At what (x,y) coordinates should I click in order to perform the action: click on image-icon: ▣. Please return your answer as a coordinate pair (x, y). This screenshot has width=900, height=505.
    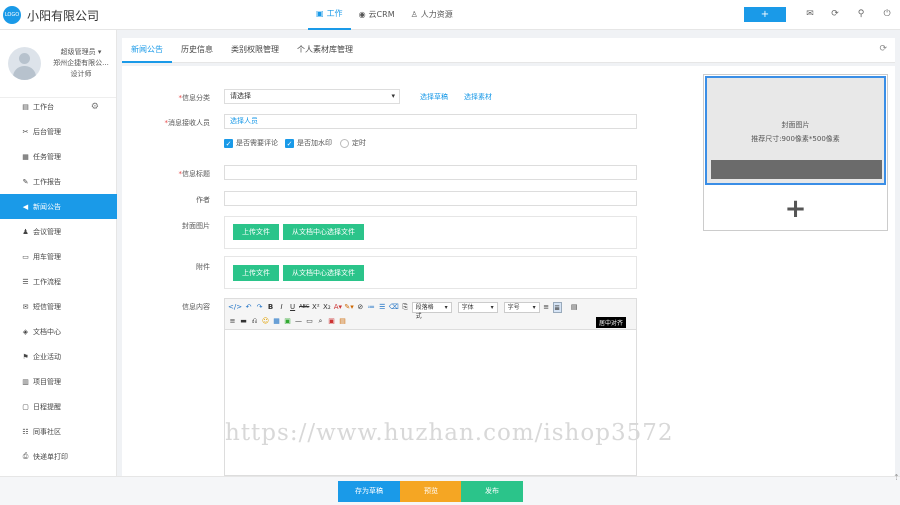
    Looking at the image, I should click on (287, 321).